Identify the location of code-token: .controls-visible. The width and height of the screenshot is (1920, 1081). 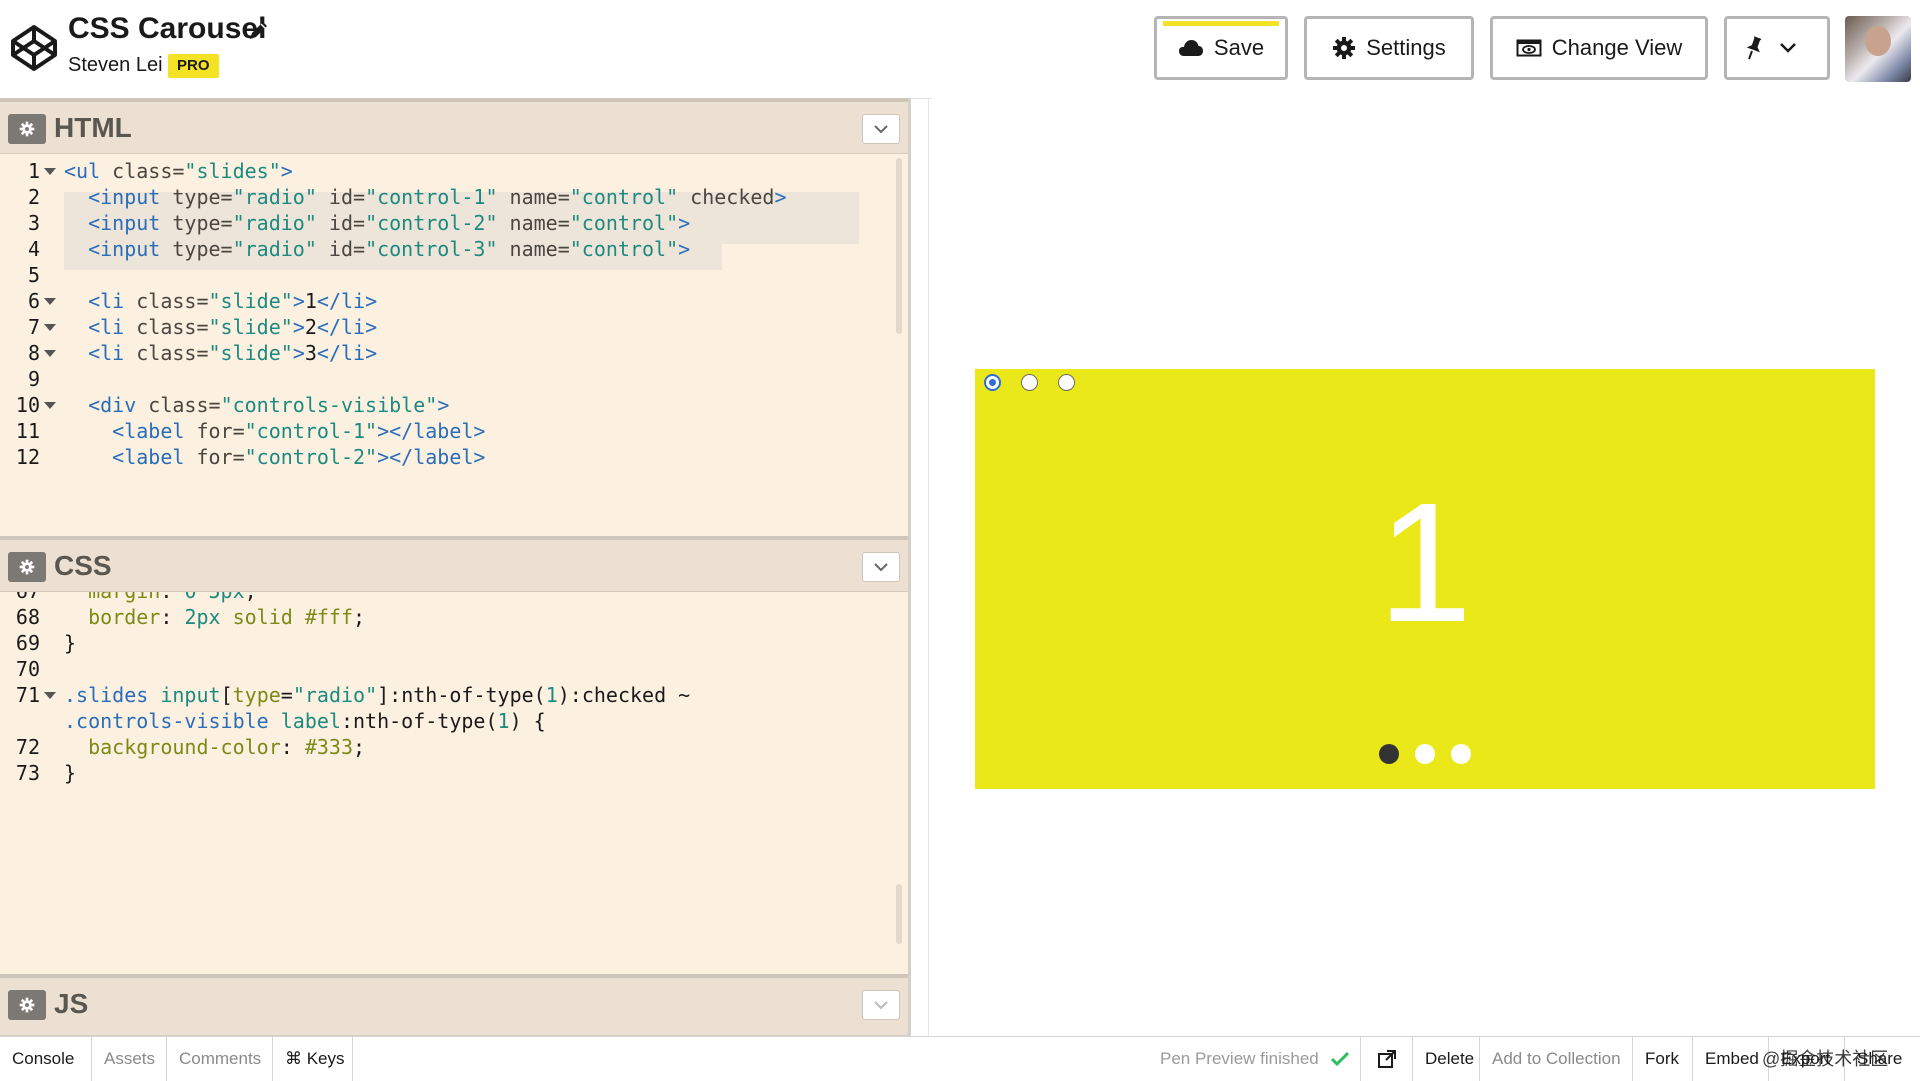
(166, 721).